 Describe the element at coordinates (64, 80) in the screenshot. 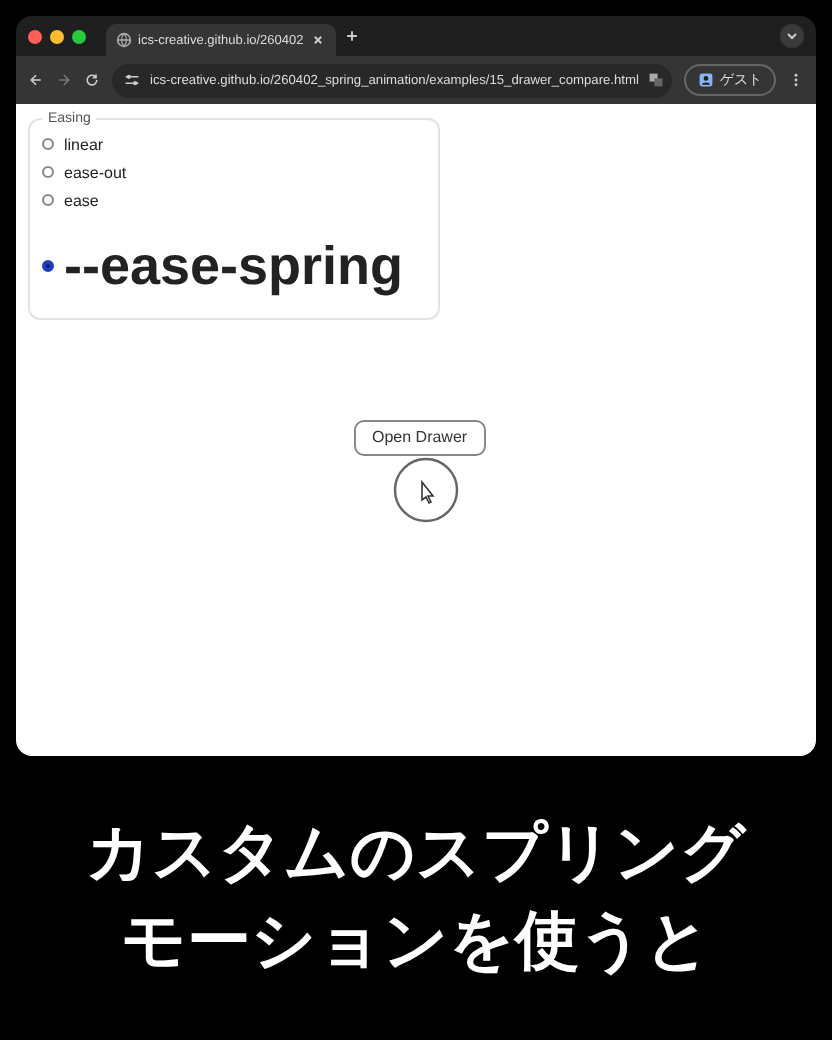

I see `forward-icon` at that location.